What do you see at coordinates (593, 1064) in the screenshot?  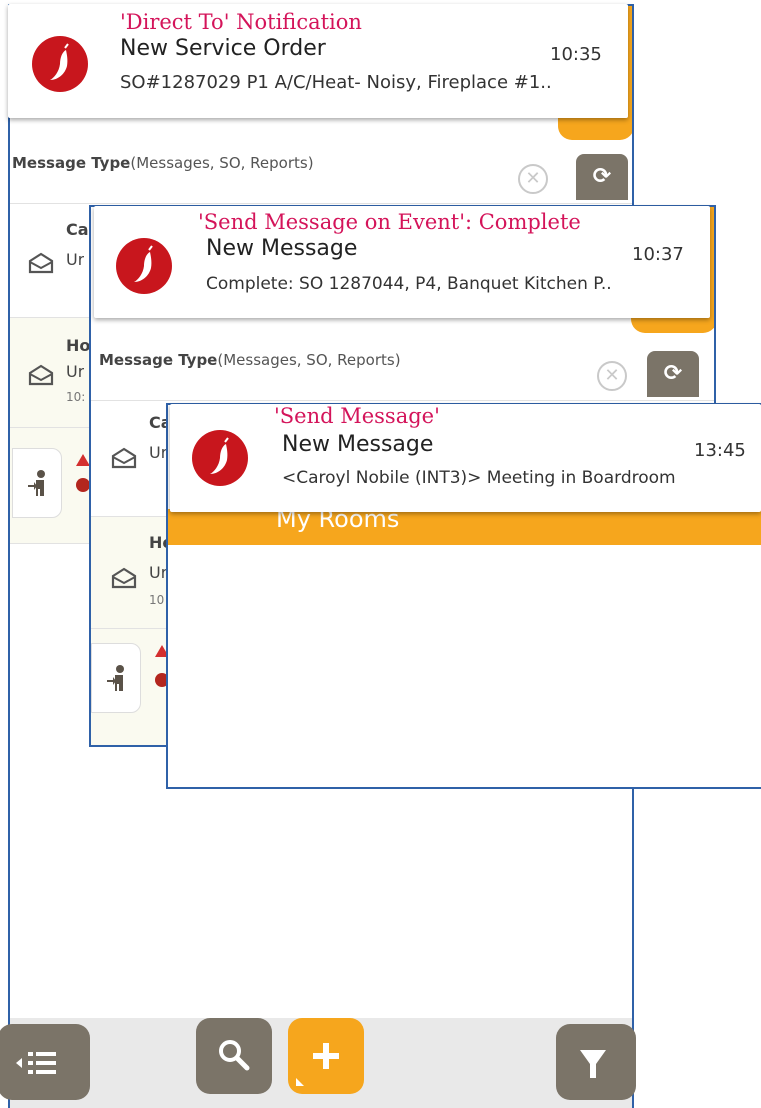 I see `filter-icon` at bounding box center [593, 1064].